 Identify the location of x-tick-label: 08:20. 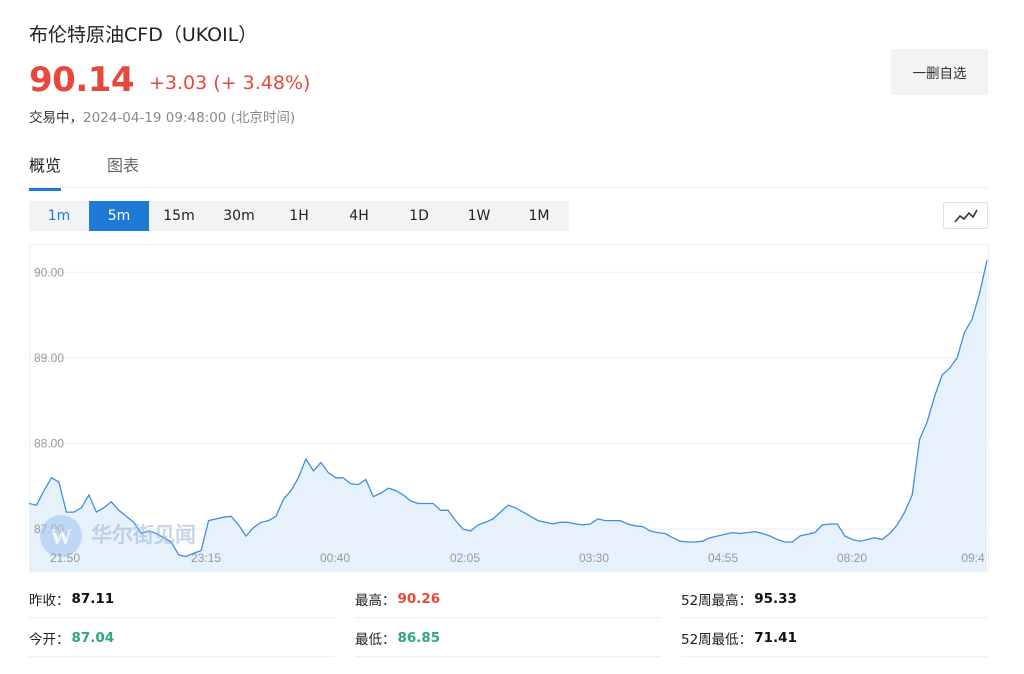
(852, 558).